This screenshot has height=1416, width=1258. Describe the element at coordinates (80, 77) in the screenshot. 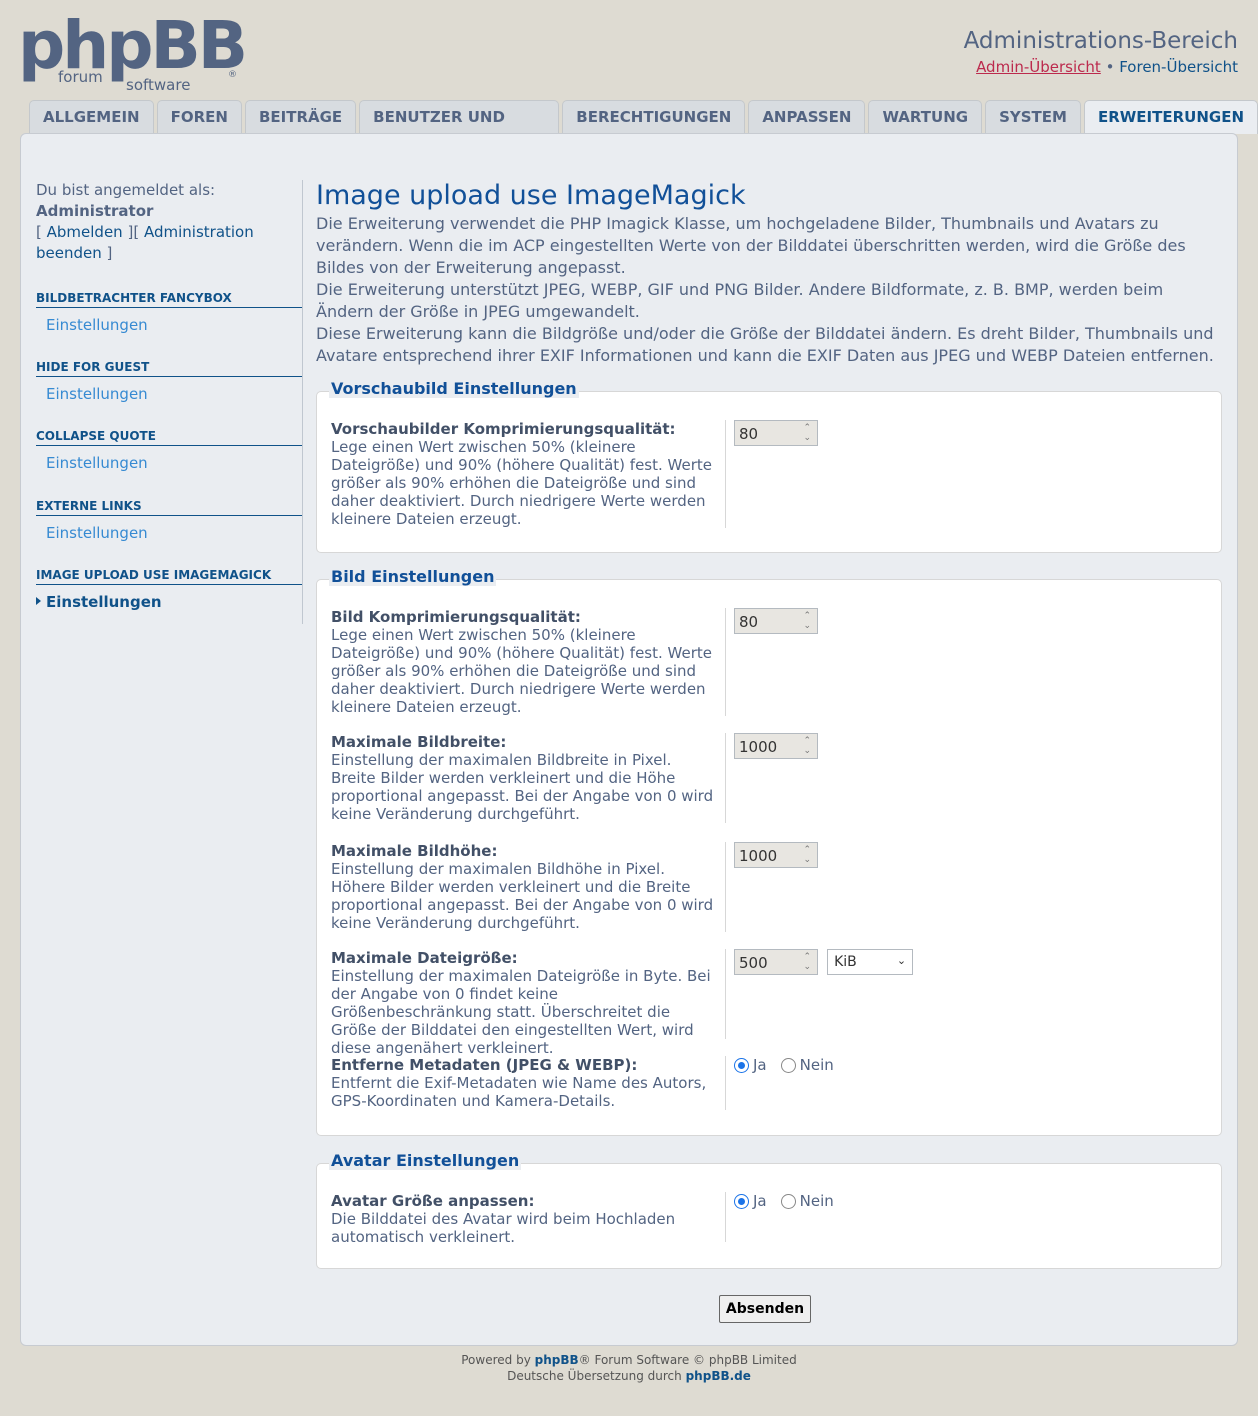

I see `logo-forum-text: forum` at that location.